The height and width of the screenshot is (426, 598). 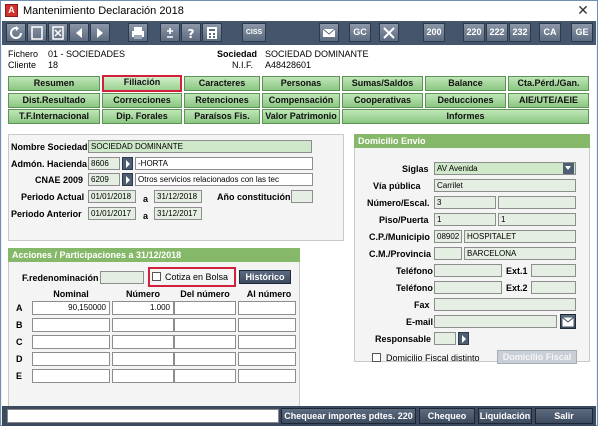 What do you see at coordinates (463, 338) in the screenshot?
I see `responsable-lookup-icon` at bounding box center [463, 338].